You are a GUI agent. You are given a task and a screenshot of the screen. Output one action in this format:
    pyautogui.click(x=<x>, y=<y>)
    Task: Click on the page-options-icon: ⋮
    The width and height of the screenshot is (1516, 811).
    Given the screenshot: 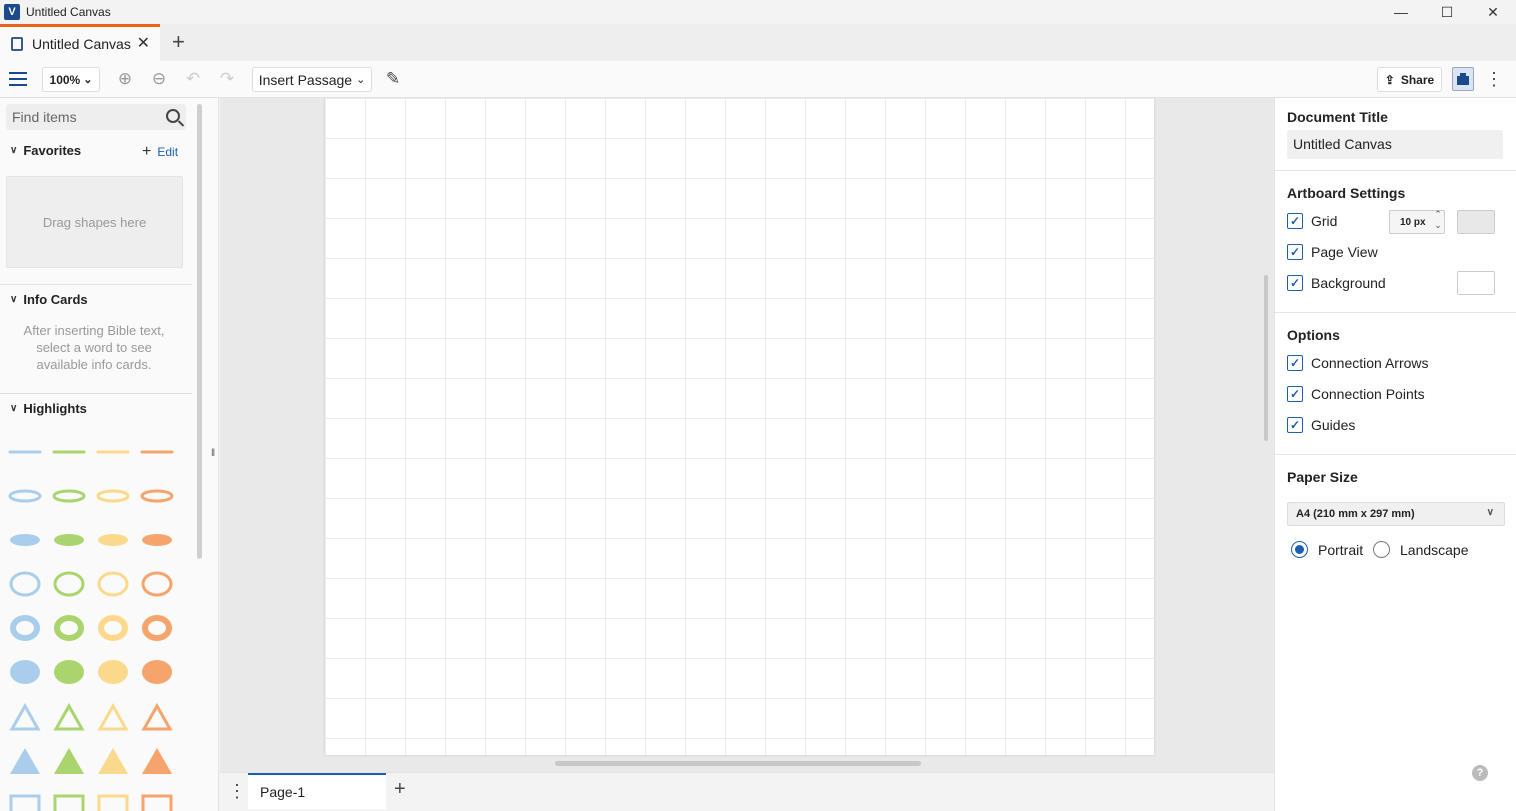 What is the action you would take?
    pyautogui.click(x=237, y=791)
    